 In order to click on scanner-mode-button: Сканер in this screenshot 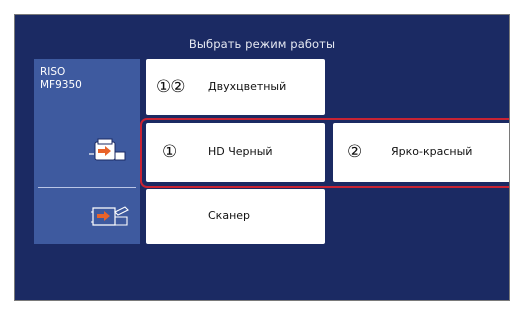, I will do `click(235, 216)`.